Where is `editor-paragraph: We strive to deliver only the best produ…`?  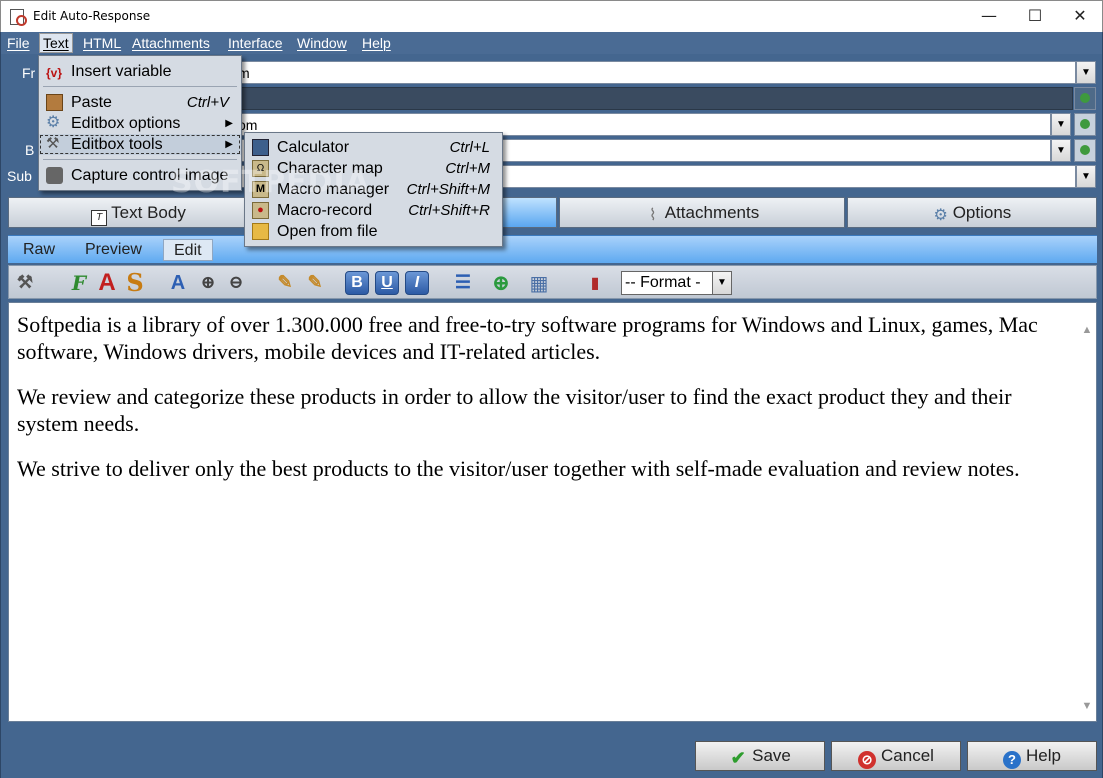 editor-paragraph: We strive to deliver only the best produ… is located at coordinates (518, 468).